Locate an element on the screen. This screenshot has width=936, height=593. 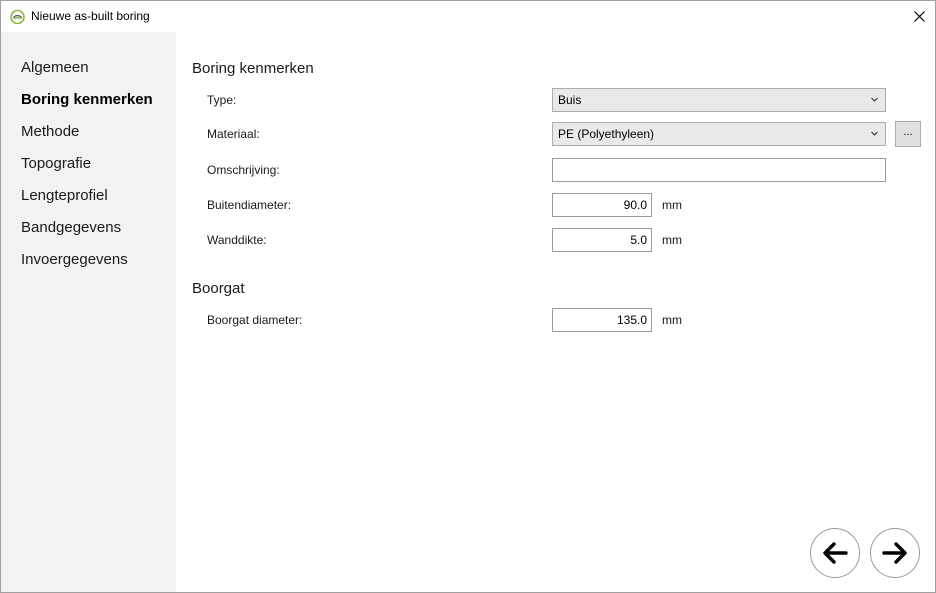
back-button is located at coordinates (835, 553).